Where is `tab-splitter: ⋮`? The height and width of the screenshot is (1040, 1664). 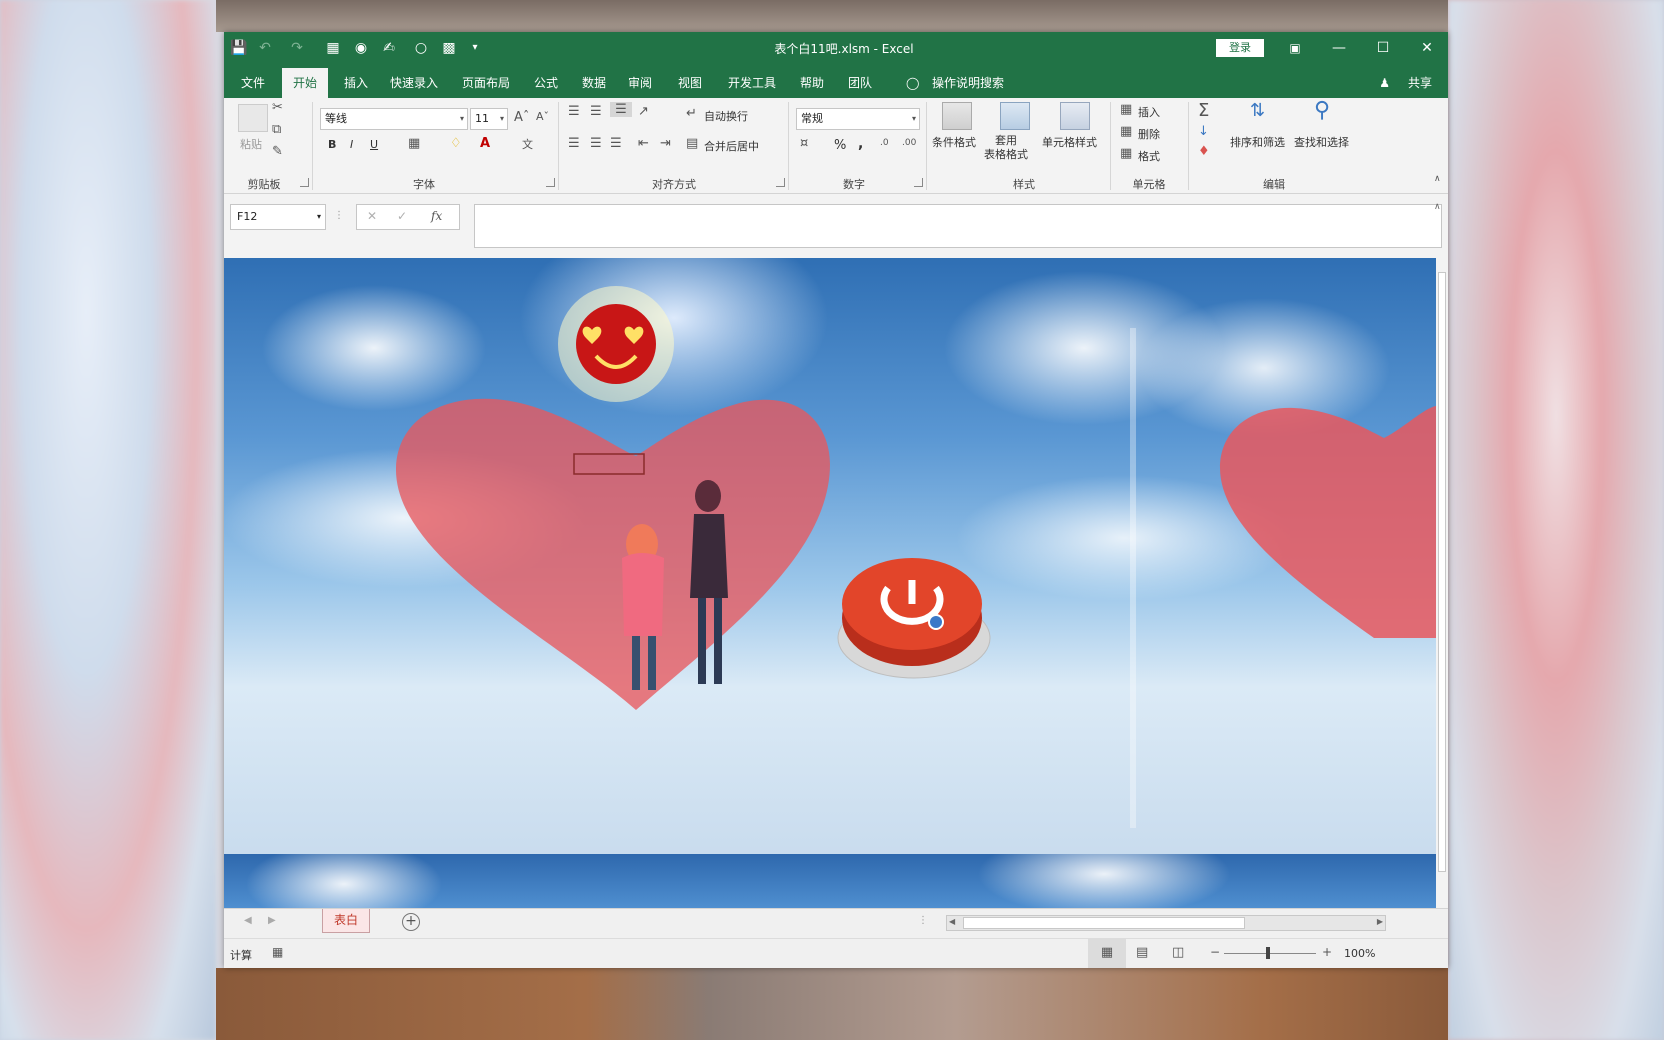 tab-splitter: ⋮ is located at coordinates (923, 920).